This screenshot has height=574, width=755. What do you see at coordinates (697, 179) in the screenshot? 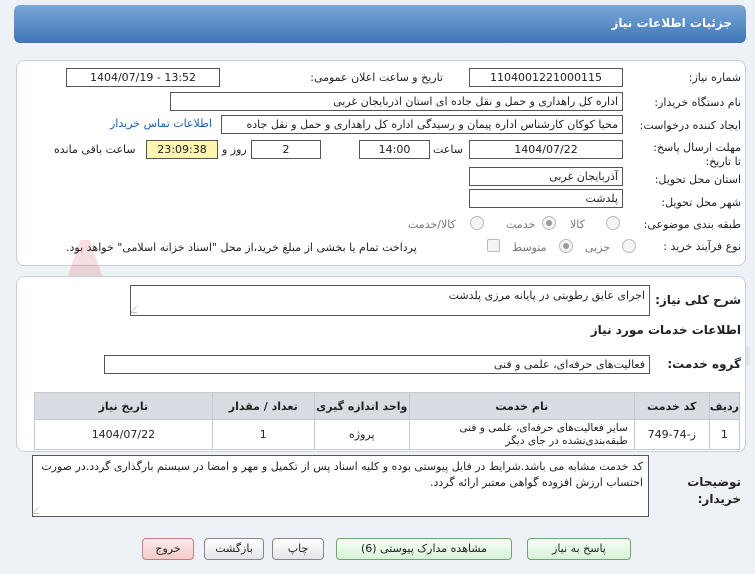
I see `province-label: استان محل تحویل:` at bounding box center [697, 179].